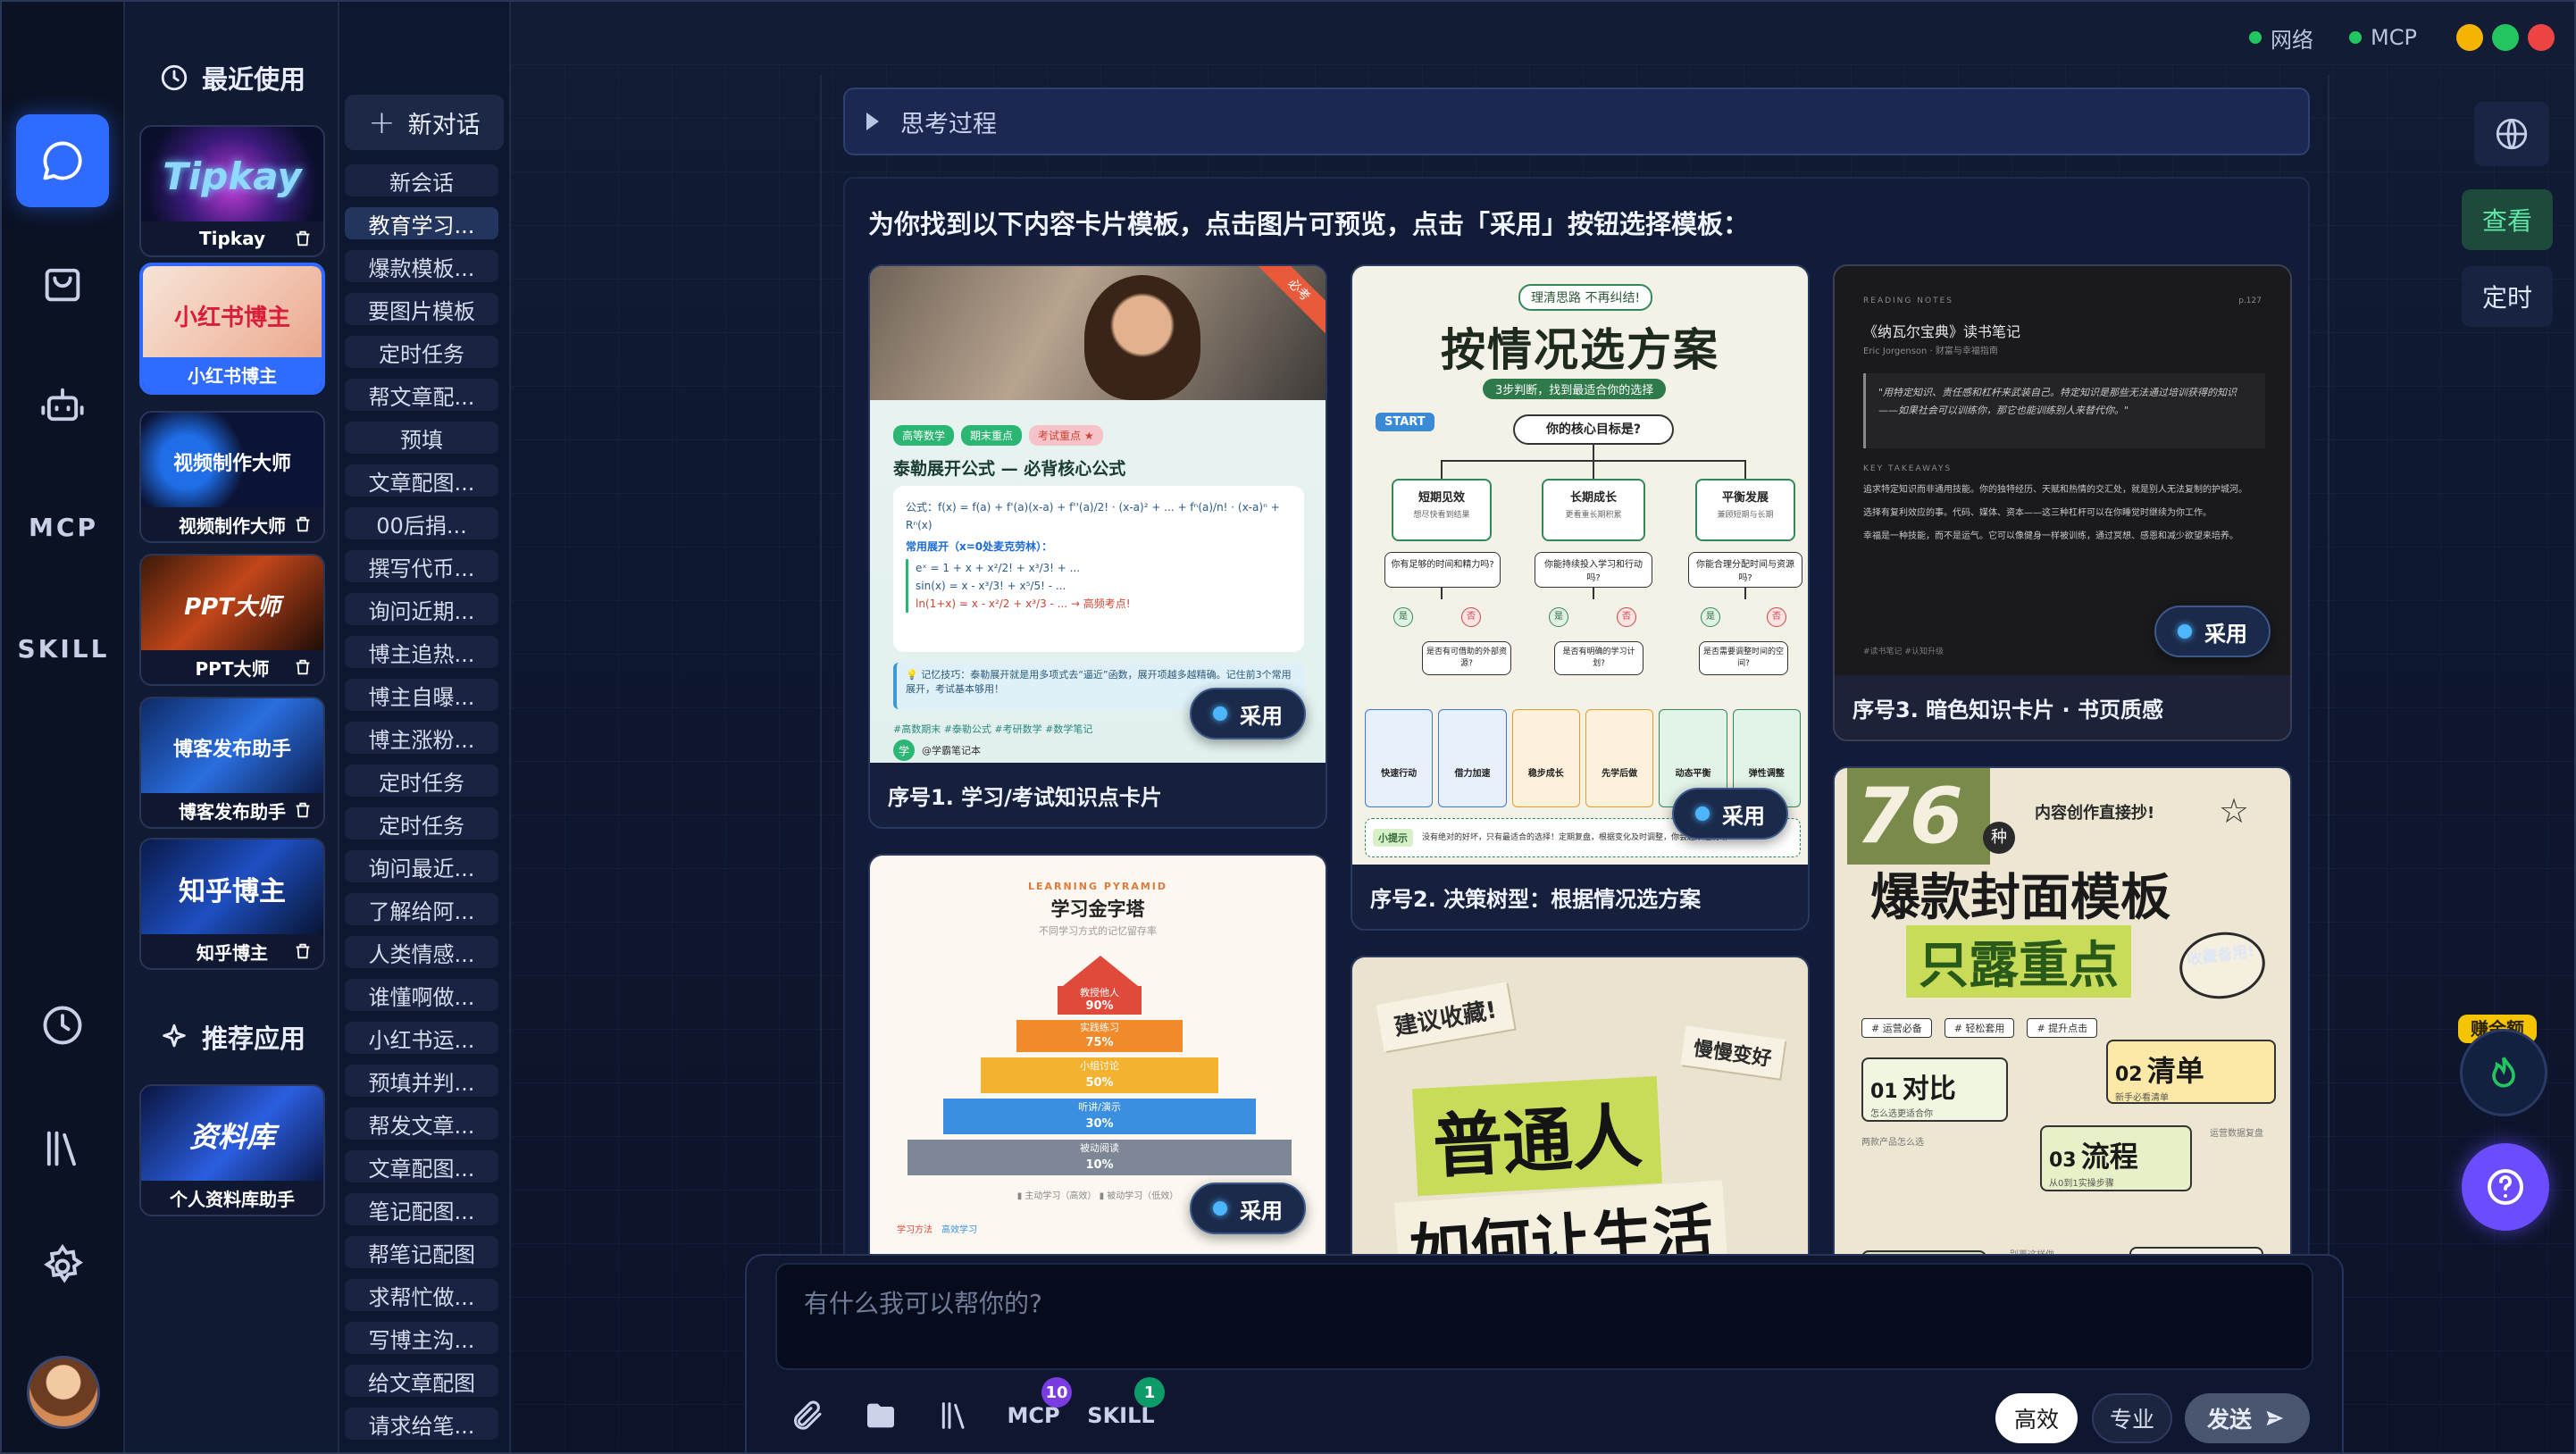 This screenshot has width=2576, height=1454. I want to click on conversation-item: 新会话, so click(422, 180).